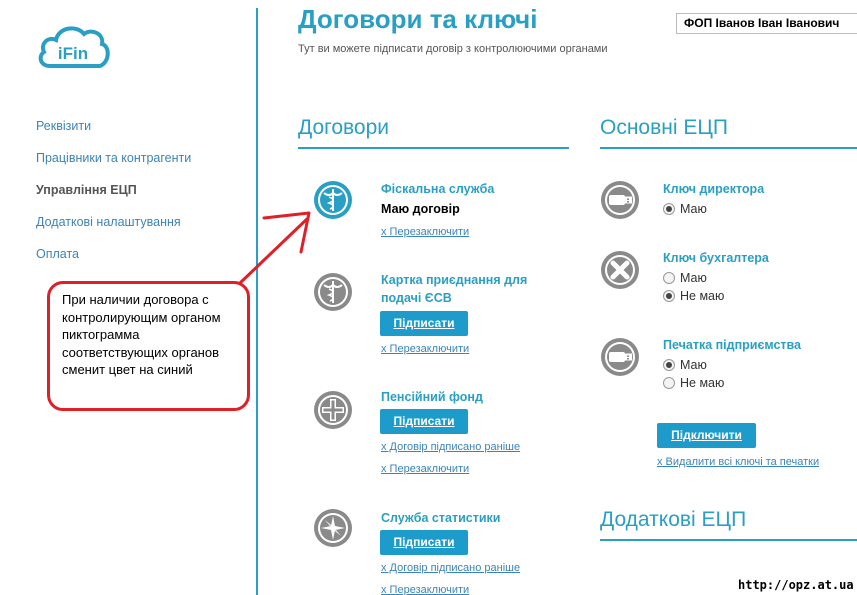 The image size is (857, 595). I want to click on renew-link-pension: х Перезаключити, so click(425, 469).